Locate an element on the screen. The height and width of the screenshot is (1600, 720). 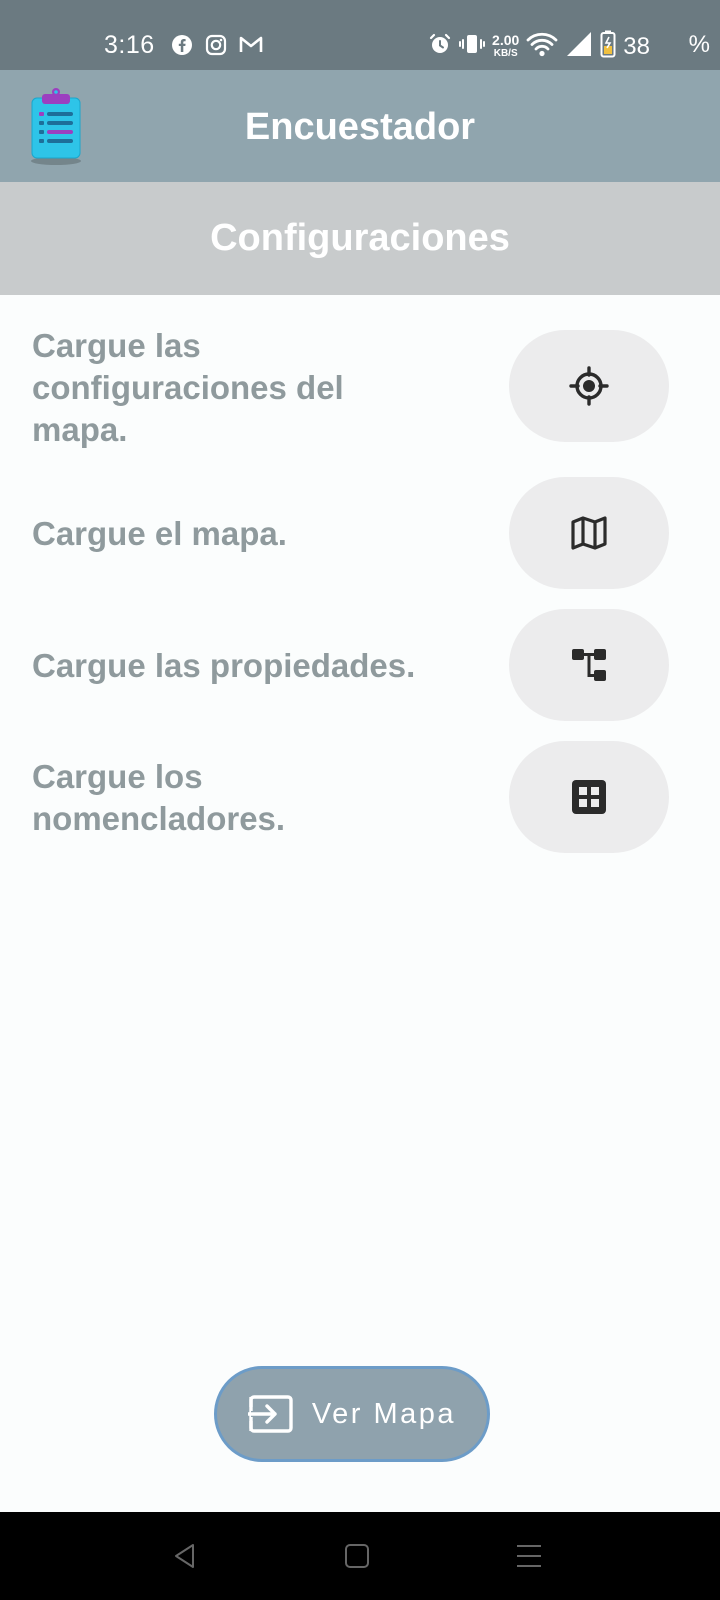
back-triangle-icon is located at coordinates (184, 1556).